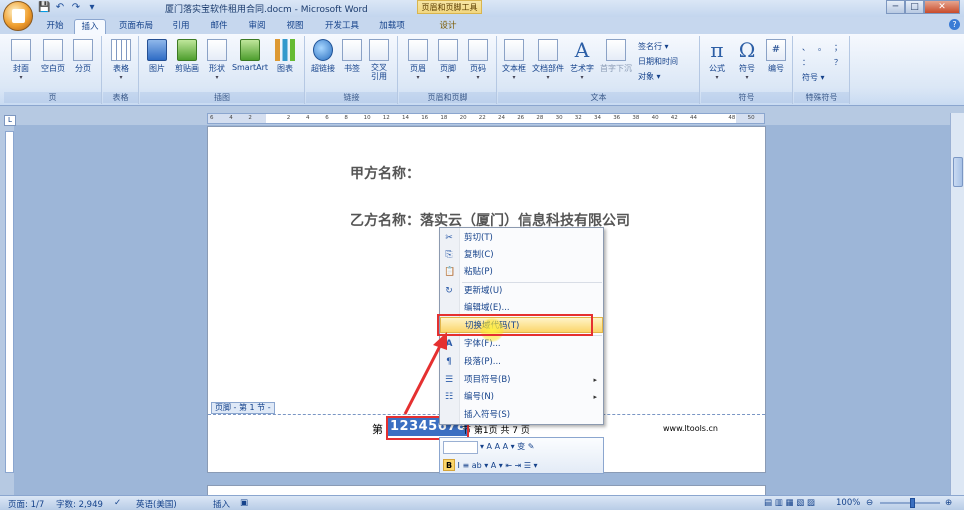 Image resolution: width=964 pixels, height=510 pixels. I want to click on group-label-tables: 表格, so click(120, 97).